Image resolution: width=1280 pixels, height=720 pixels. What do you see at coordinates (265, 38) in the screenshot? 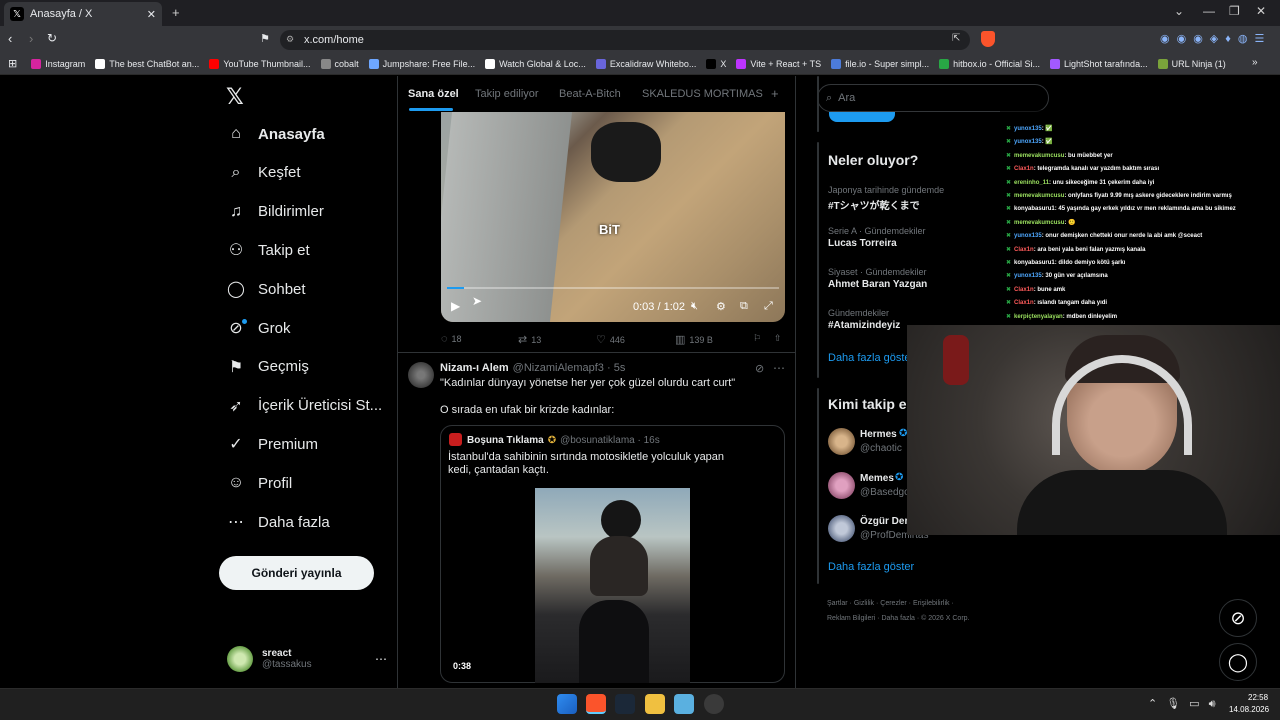
I see `bookmark-page-icon: ⚑` at bounding box center [265, 38].